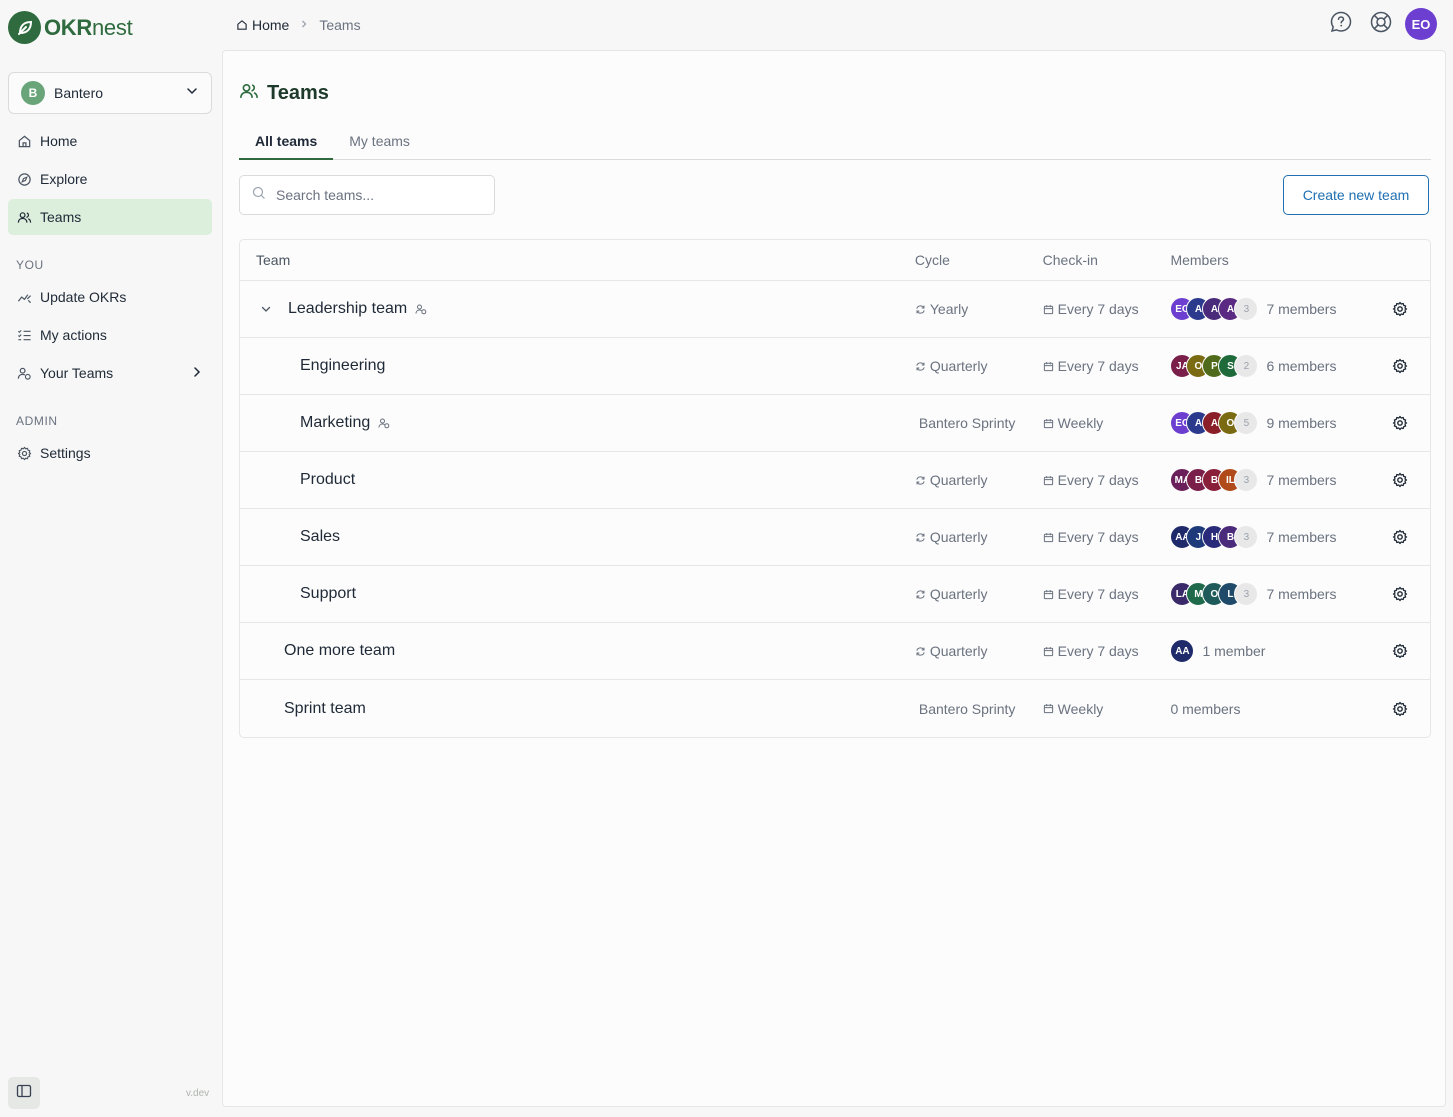 The image size is (1453, 1117). What do you see at coordinates (65, 453) in the screenshot?
I see `sidebar-item-label: Settings` at bounding box center [65, 453].